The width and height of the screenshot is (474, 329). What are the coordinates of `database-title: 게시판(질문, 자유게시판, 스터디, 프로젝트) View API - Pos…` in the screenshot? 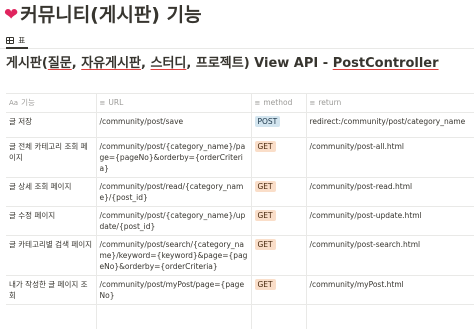 It's located at (239, 63).